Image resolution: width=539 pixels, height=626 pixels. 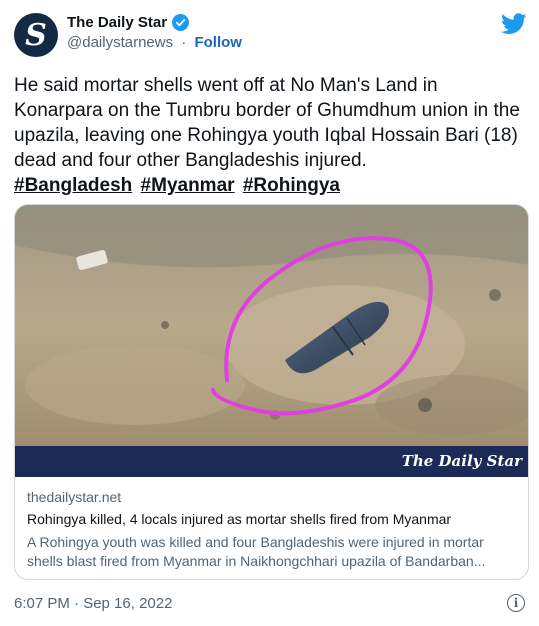 What do you see at coordinates (461, 461) in the screenshot?
I see `watermark-text: The Daily Star` at bounding box center [461, 461].